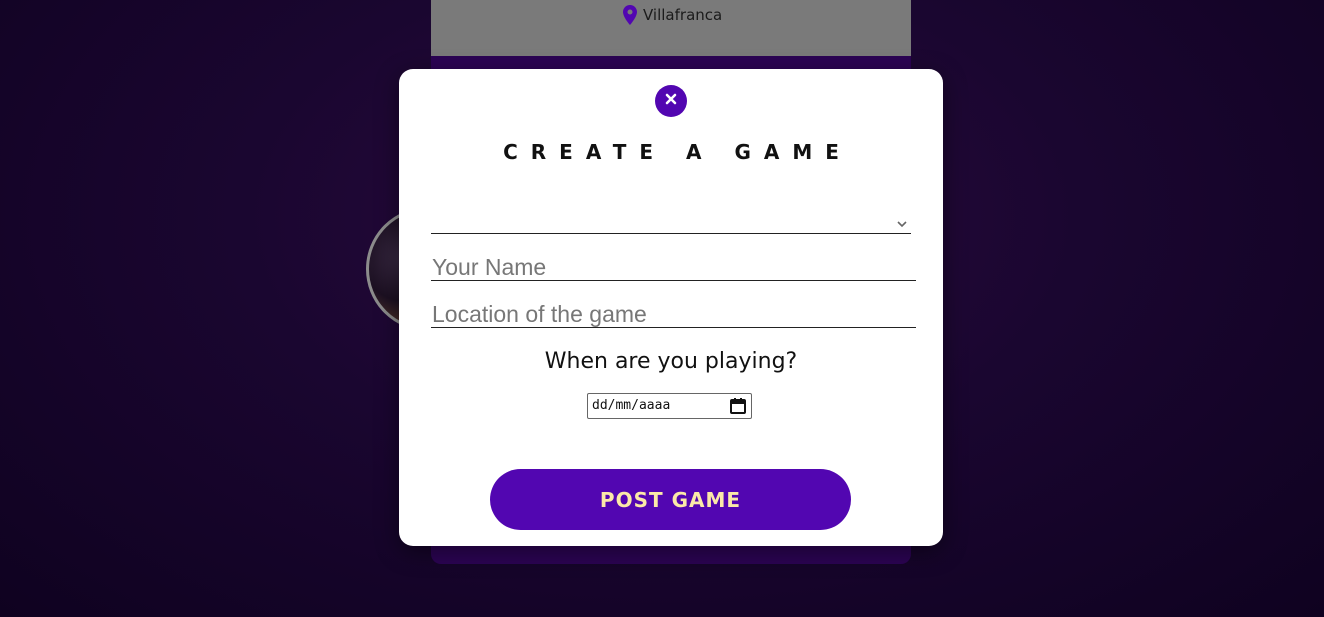 The height and width of the screenshot is (617, 1324). What do you see at coordinates (671, 28) in the screenshot?
I see `game-card-header: Villafranca` at bounding box center [671, 28].